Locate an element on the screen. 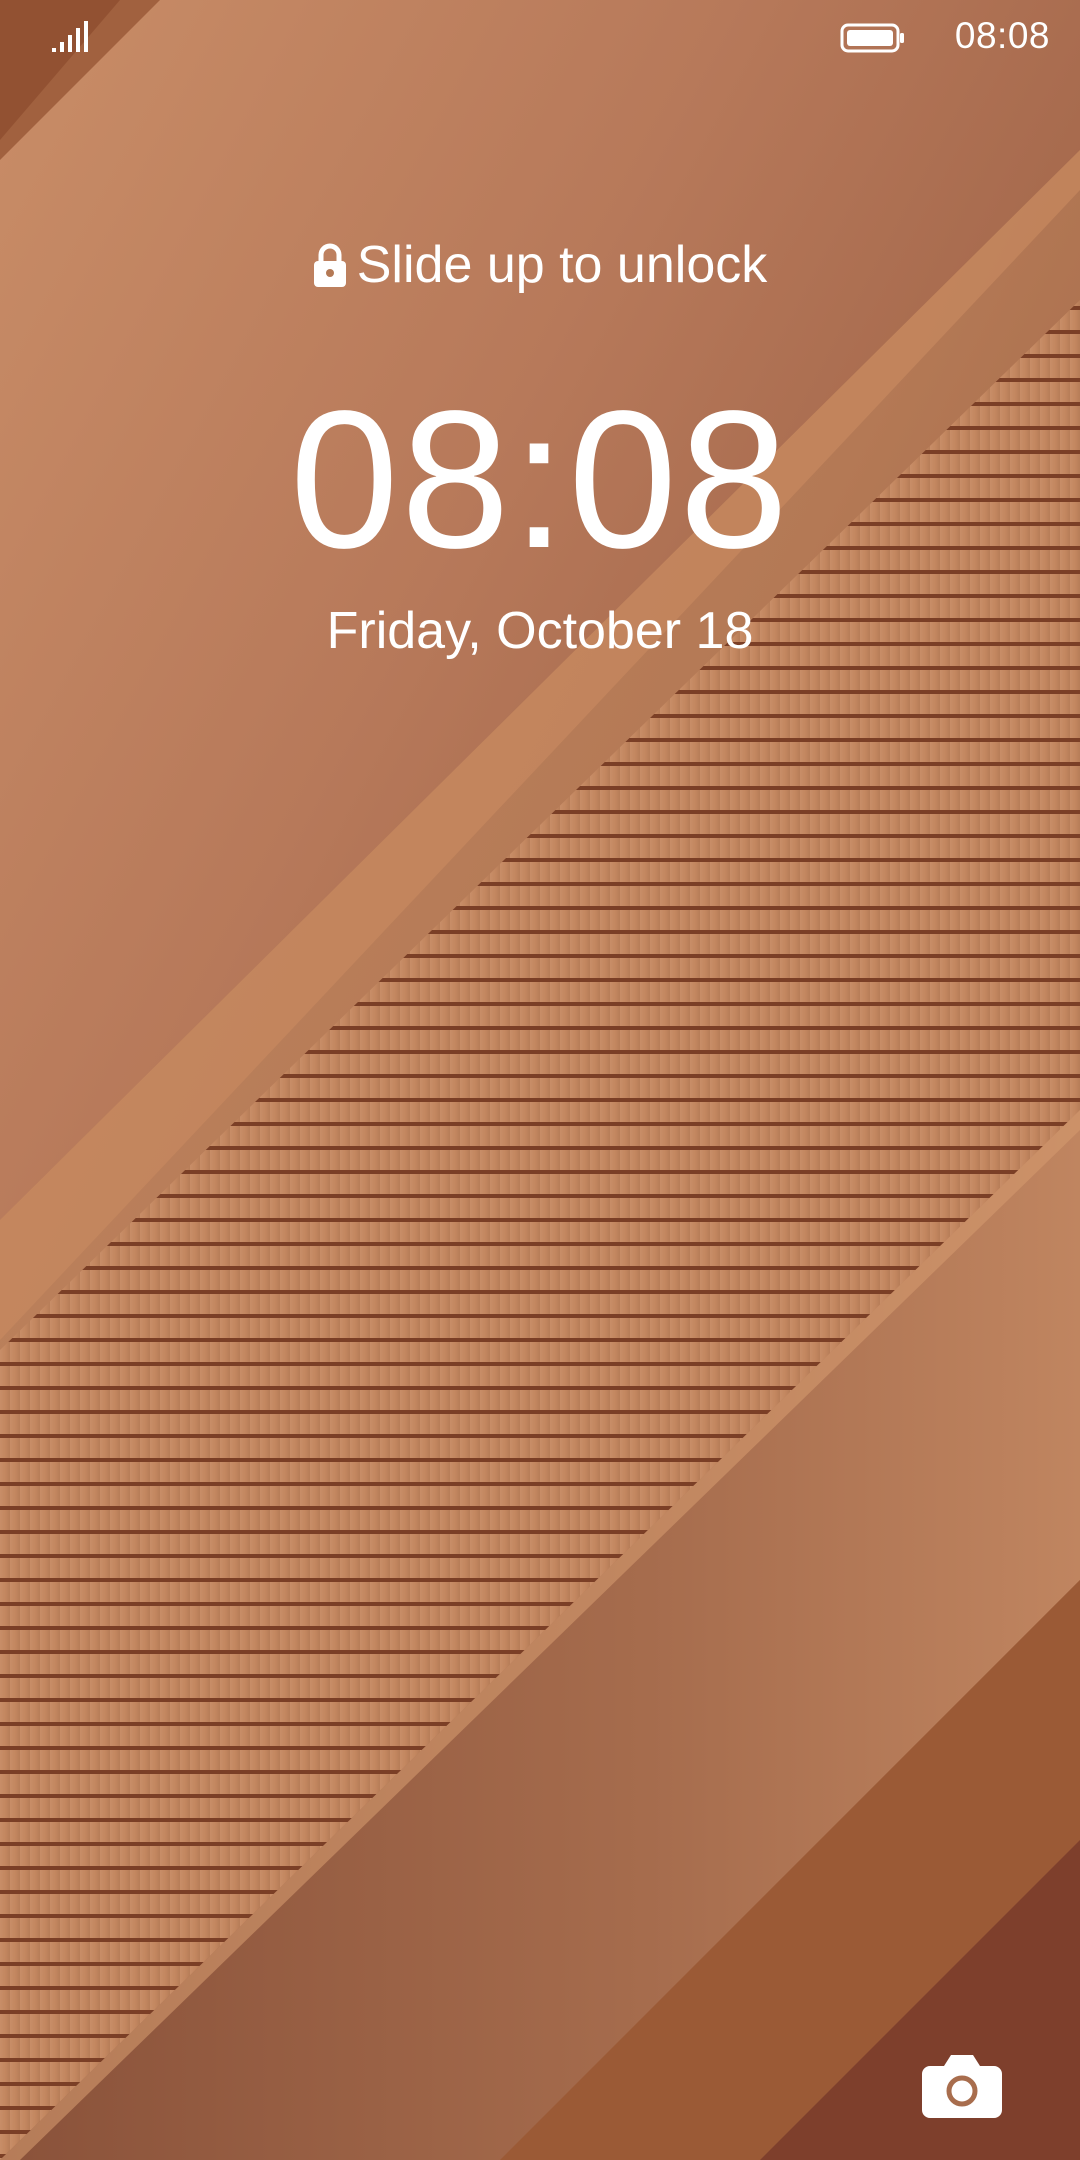  unlock-hint: Slide up to unlock is located at coordinates (540, 265).